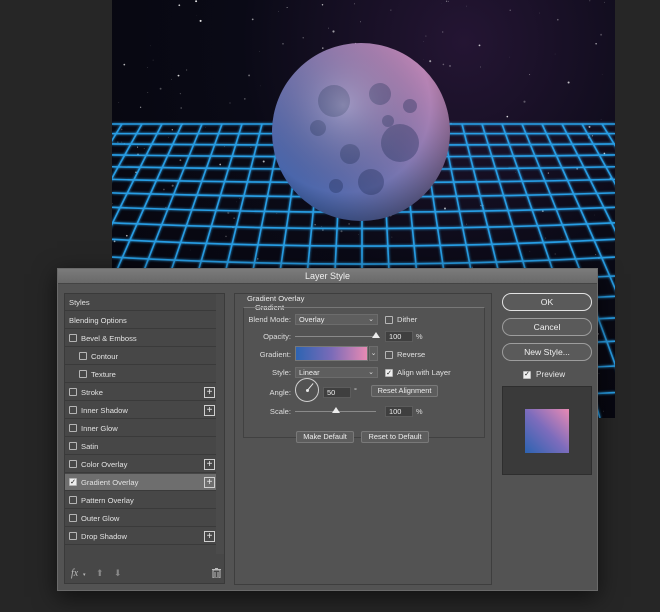  Describe the element at coordinates (141, 446) in the screenshot. I see `style-item-satin: Satin` at that location.